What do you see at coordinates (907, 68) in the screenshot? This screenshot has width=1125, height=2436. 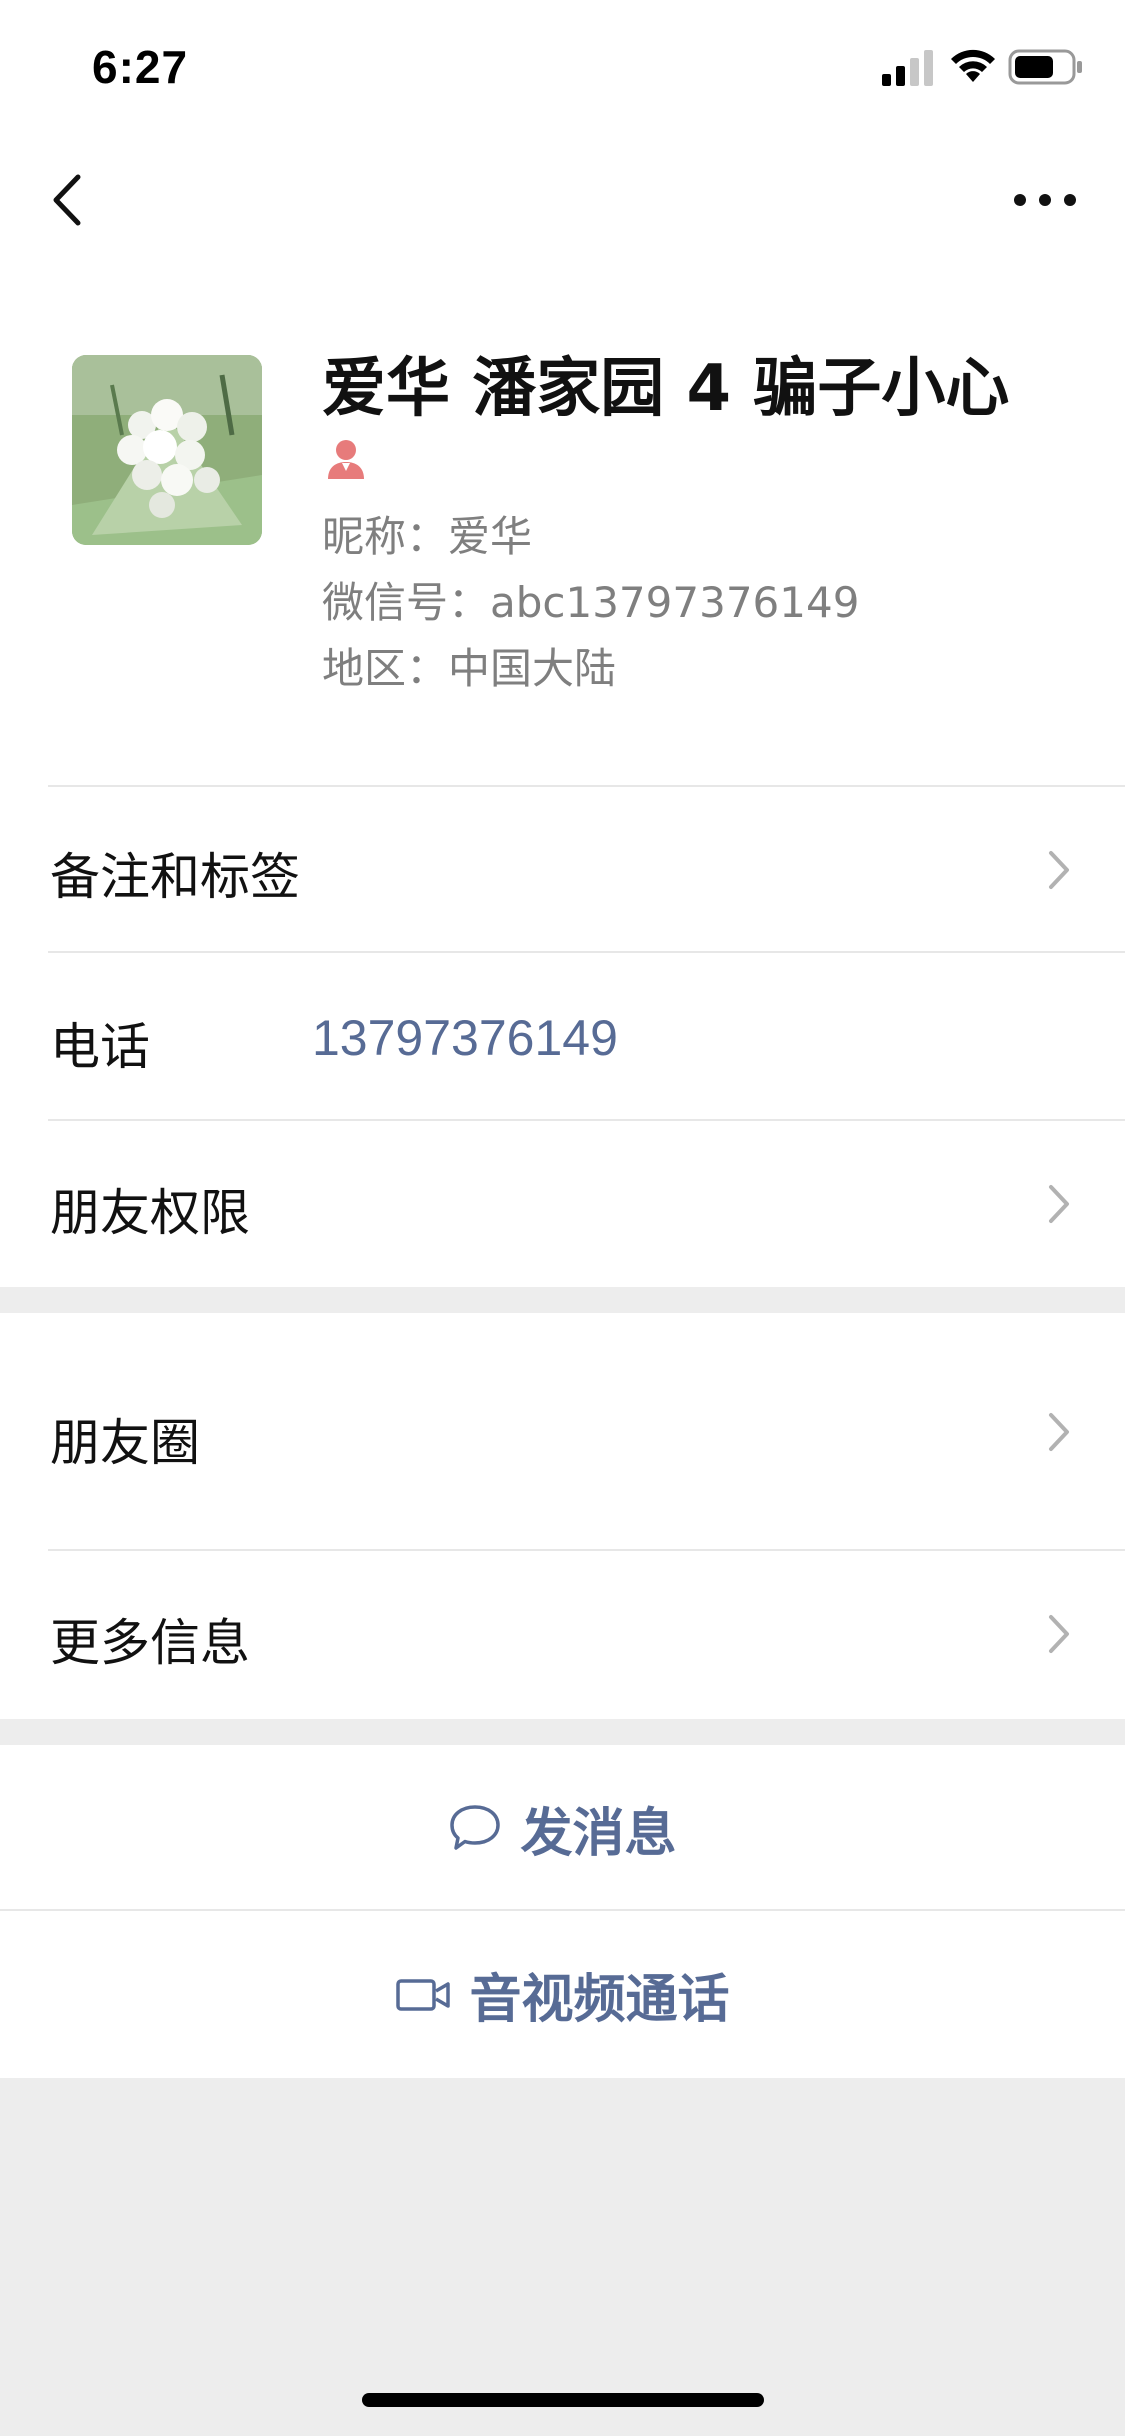 I see `cellular-signal-icon` at bounding box center [907, 68].